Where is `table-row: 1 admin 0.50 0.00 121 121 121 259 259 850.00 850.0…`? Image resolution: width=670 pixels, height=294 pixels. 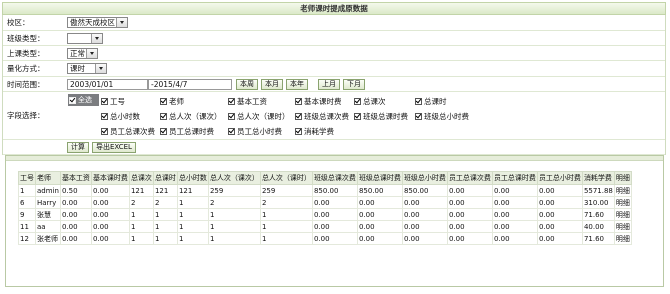
table-row: 1 admin 0.50 0.00 121 121 121 259 259 850.00 850.0… is located at coordinates (325, 190).